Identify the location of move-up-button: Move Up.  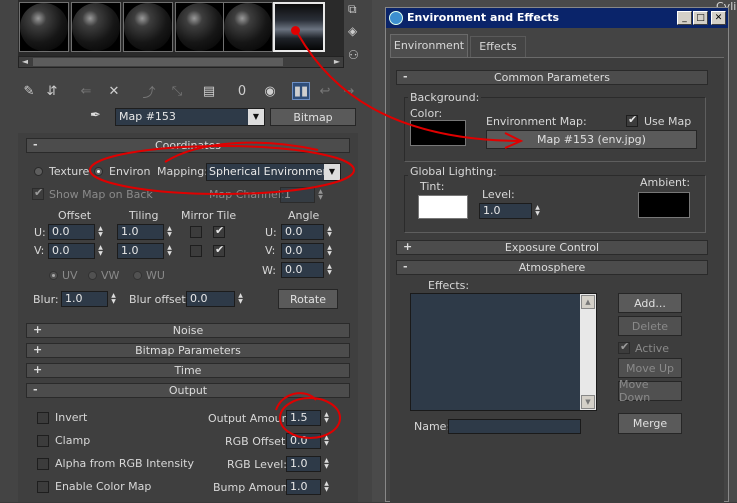
(650, 368).